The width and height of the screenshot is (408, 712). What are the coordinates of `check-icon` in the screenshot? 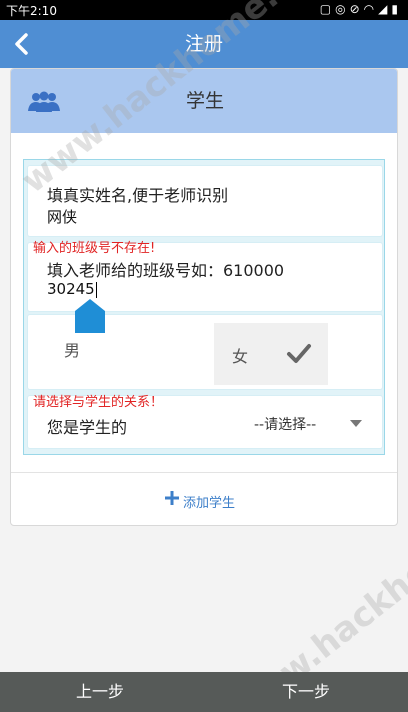 It's located at (299, 353).